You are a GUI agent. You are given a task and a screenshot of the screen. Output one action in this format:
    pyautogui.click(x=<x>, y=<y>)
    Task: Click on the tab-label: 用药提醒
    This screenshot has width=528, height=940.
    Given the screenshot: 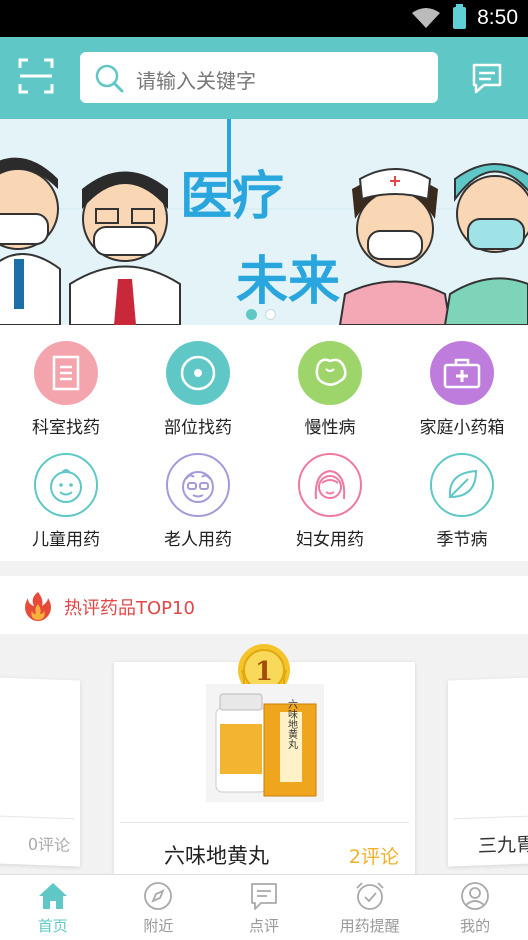 What is the action you would take?
    pyautogui.click(x=369, y=926)
    